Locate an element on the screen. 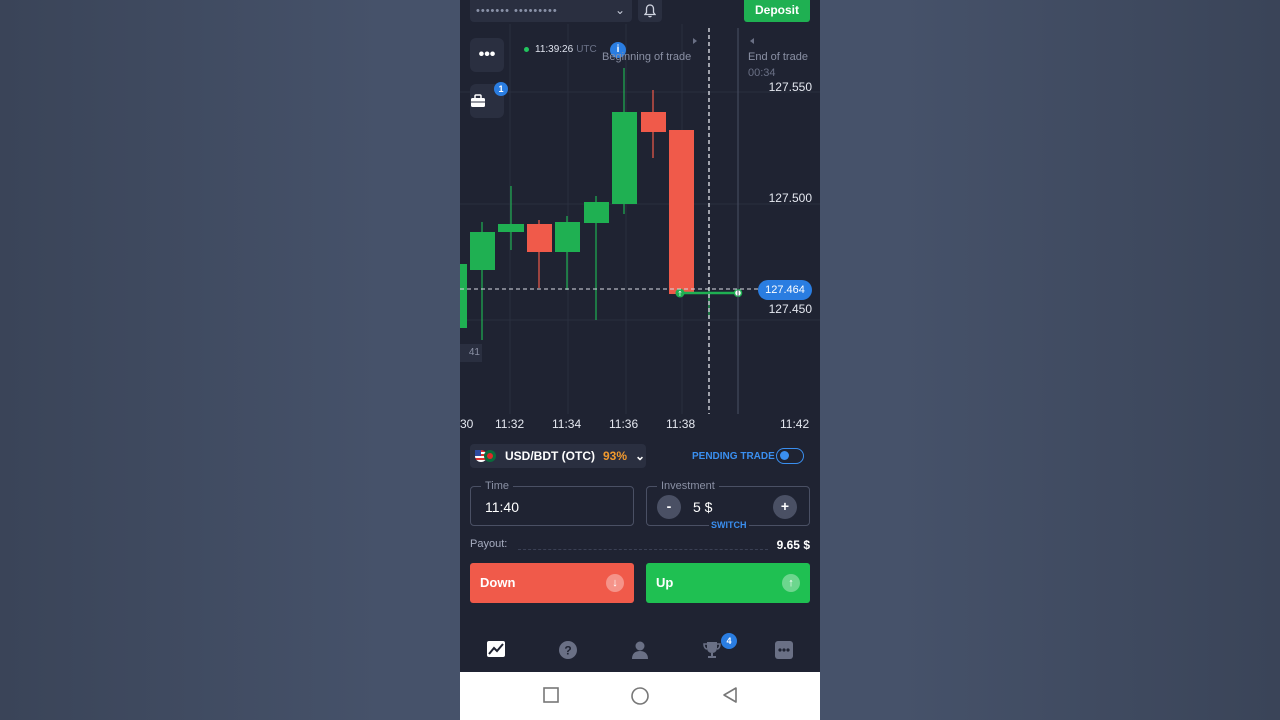 The width and height of the screenshot is (1280, 720). down-button-label: Down is located at coordinates (498, 582).